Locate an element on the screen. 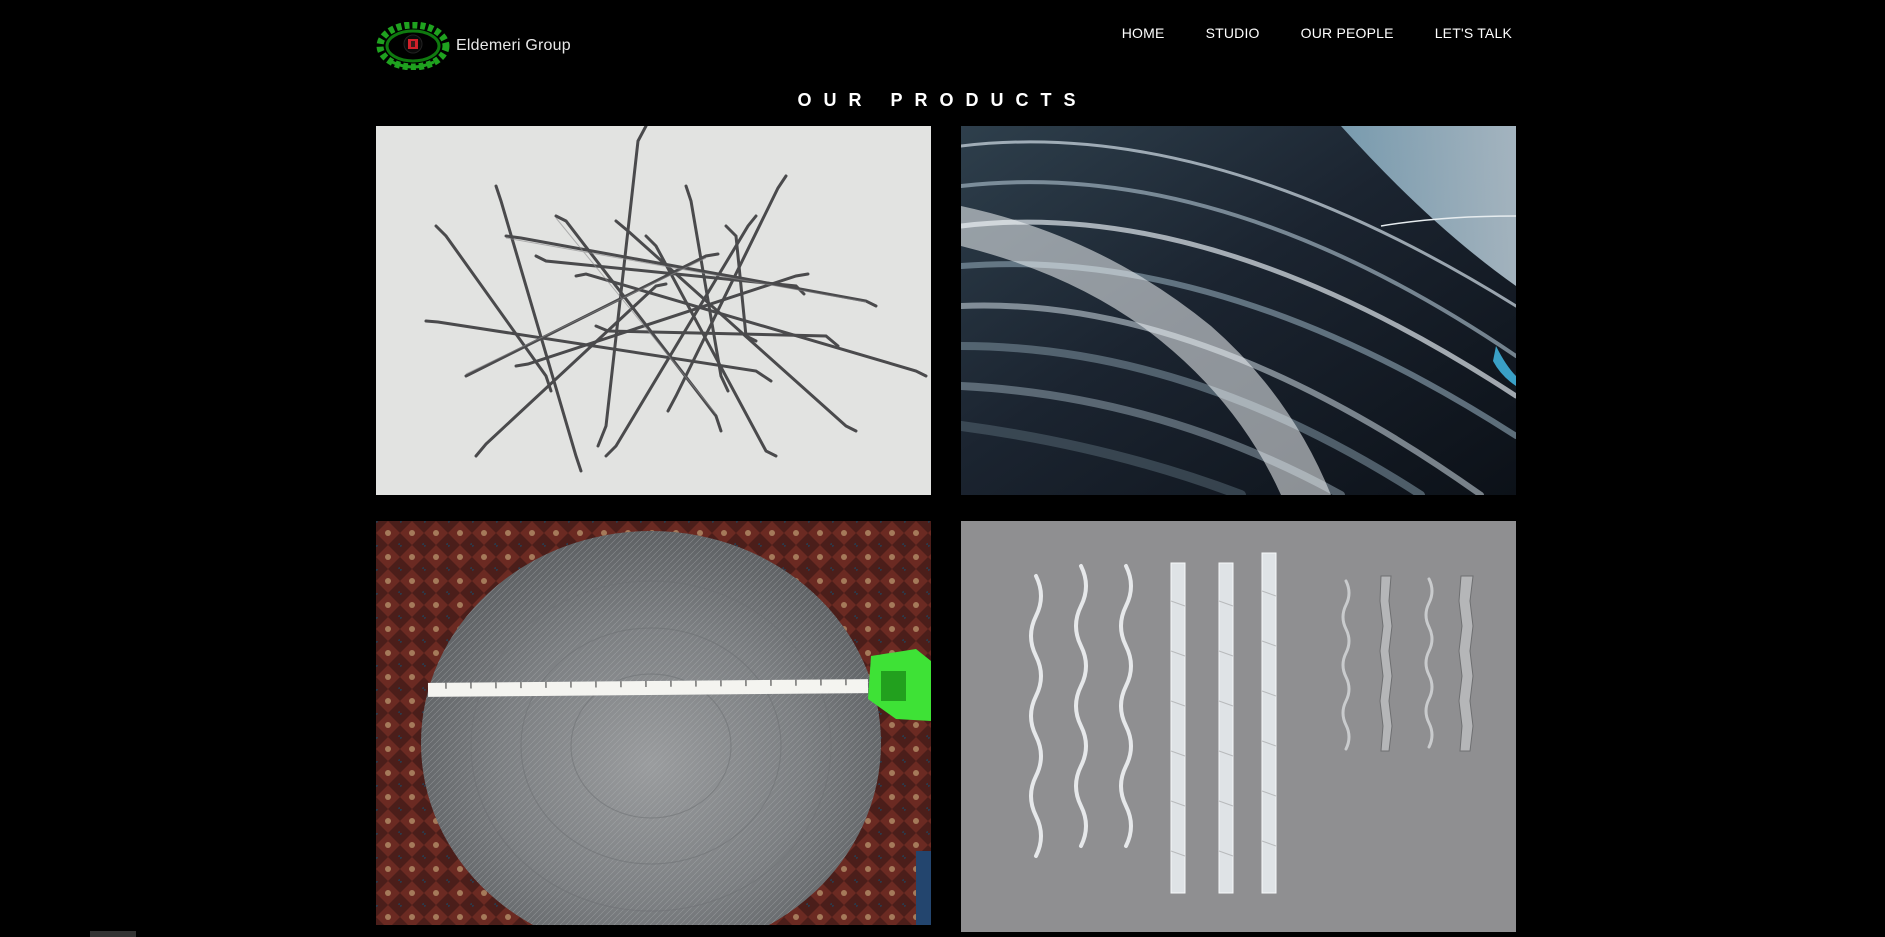 This screenshot has height=937, width=1885. steel-fiber-hooked-pile-image is located at coordinates (653, 310).